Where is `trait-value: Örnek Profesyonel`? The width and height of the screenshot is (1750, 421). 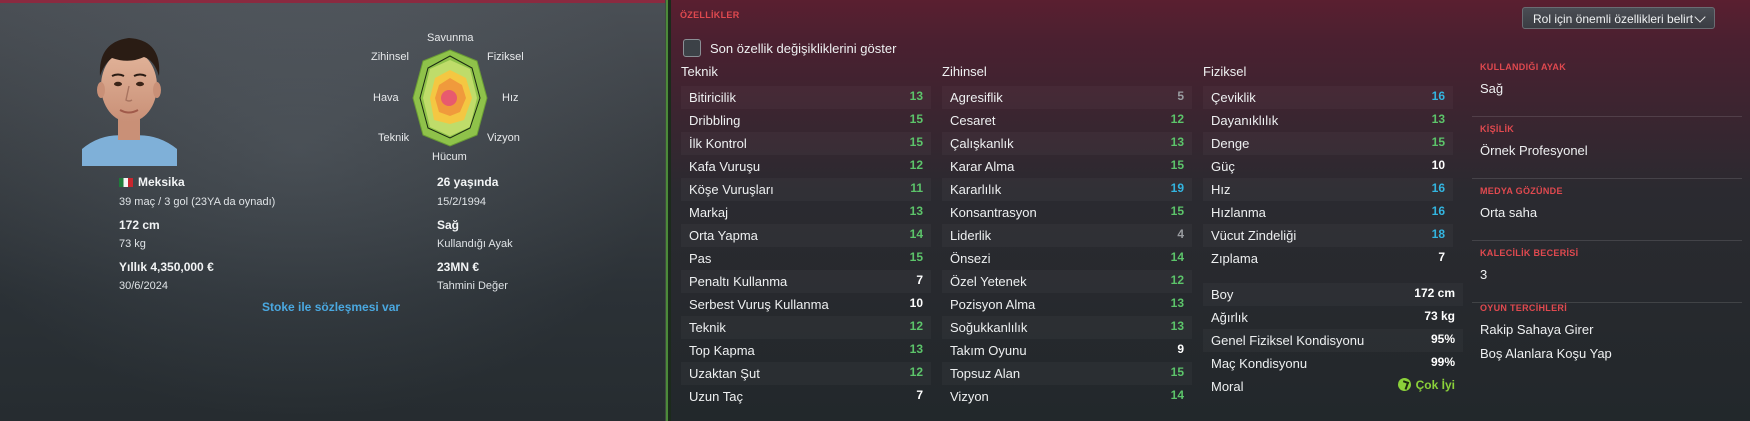
trait-value: Örnek Profesyonel is located at coordinates (1534, 150).